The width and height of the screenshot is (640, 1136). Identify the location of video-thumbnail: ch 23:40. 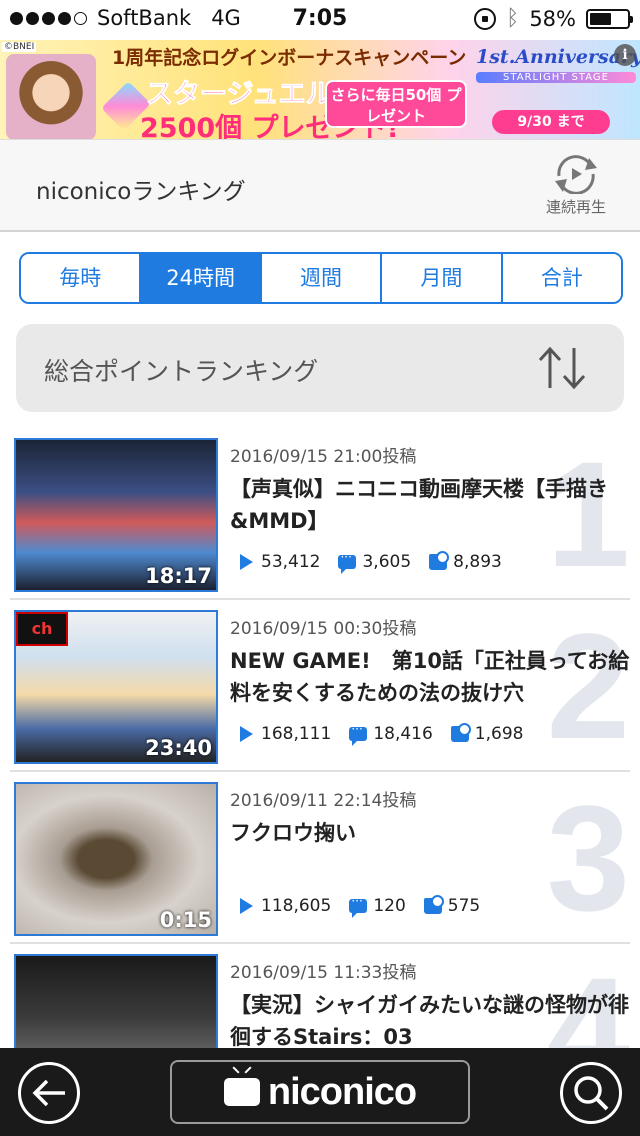
(116, 687).